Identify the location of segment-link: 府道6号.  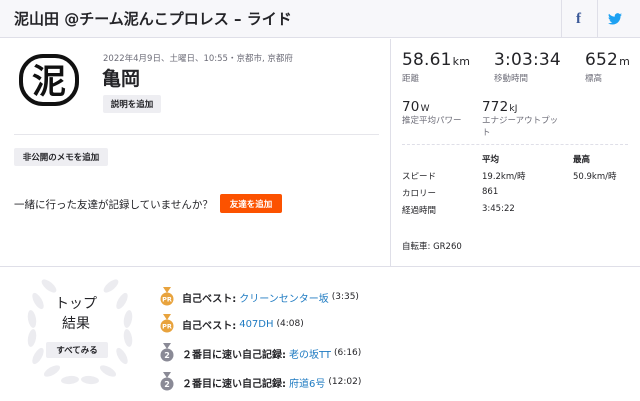
(307, 382).